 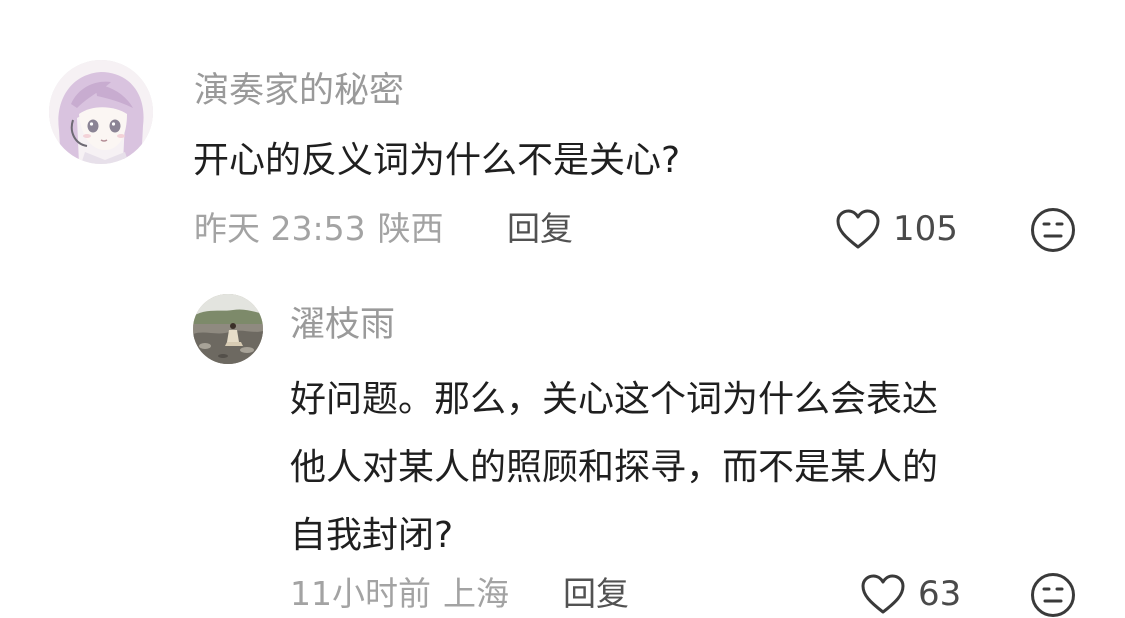 I want to click on anime-girl-avatar-icon, so click(x=101, y=112).